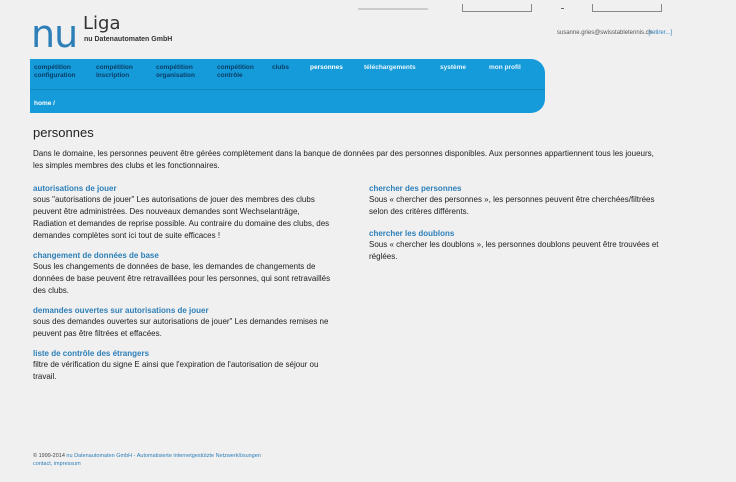  I want to click on logo-subtitle: nu Datenautomaten GmbH, so click(128, 39).